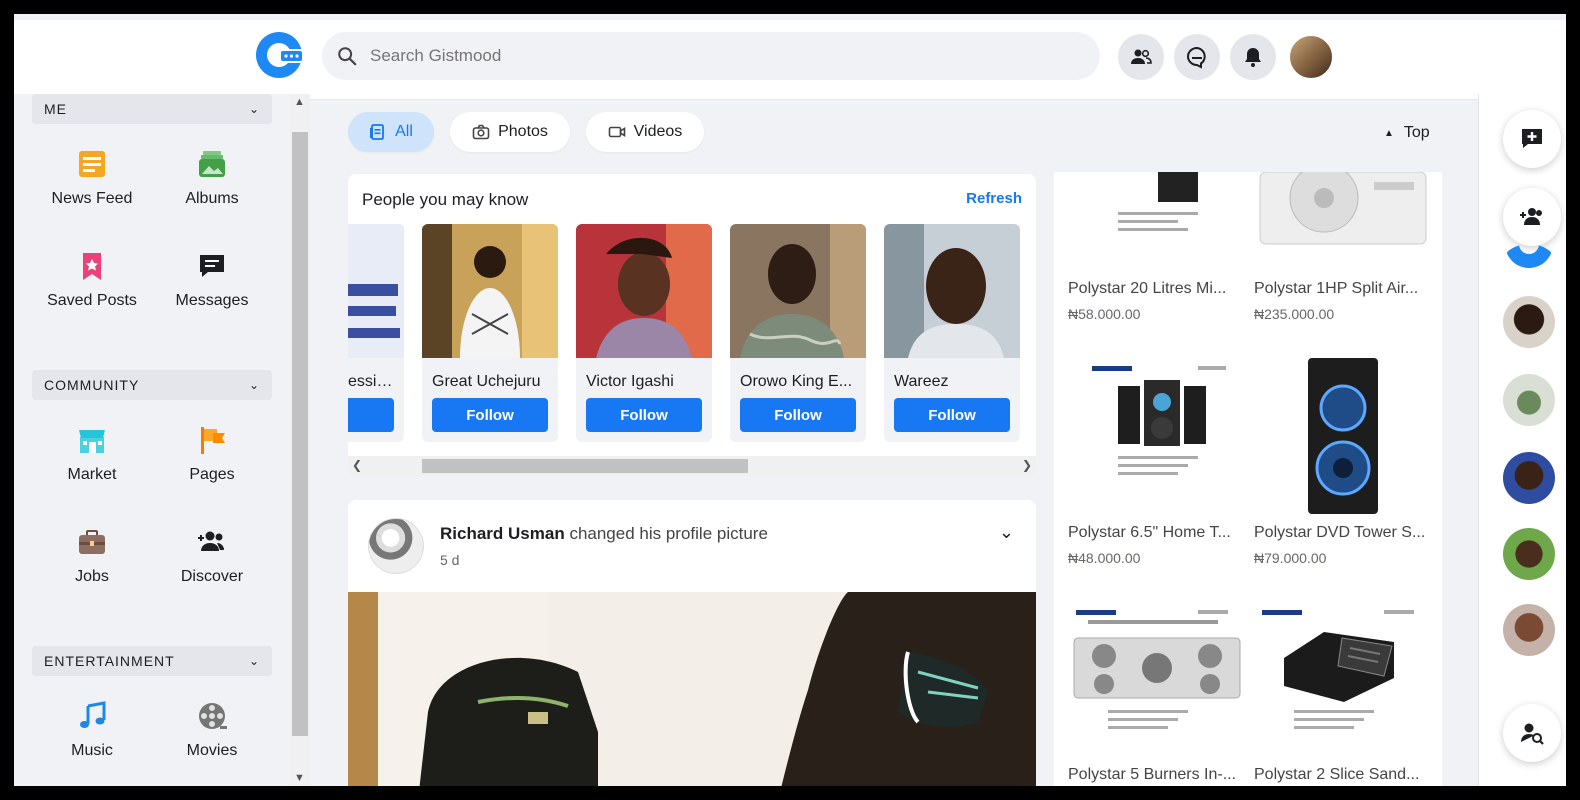 This screenshot has width=1580, height=800. Describe the element at coordinates (357, 465) in the screenshot. I see `scroll-left-arrow-icon: ❮` at that location.